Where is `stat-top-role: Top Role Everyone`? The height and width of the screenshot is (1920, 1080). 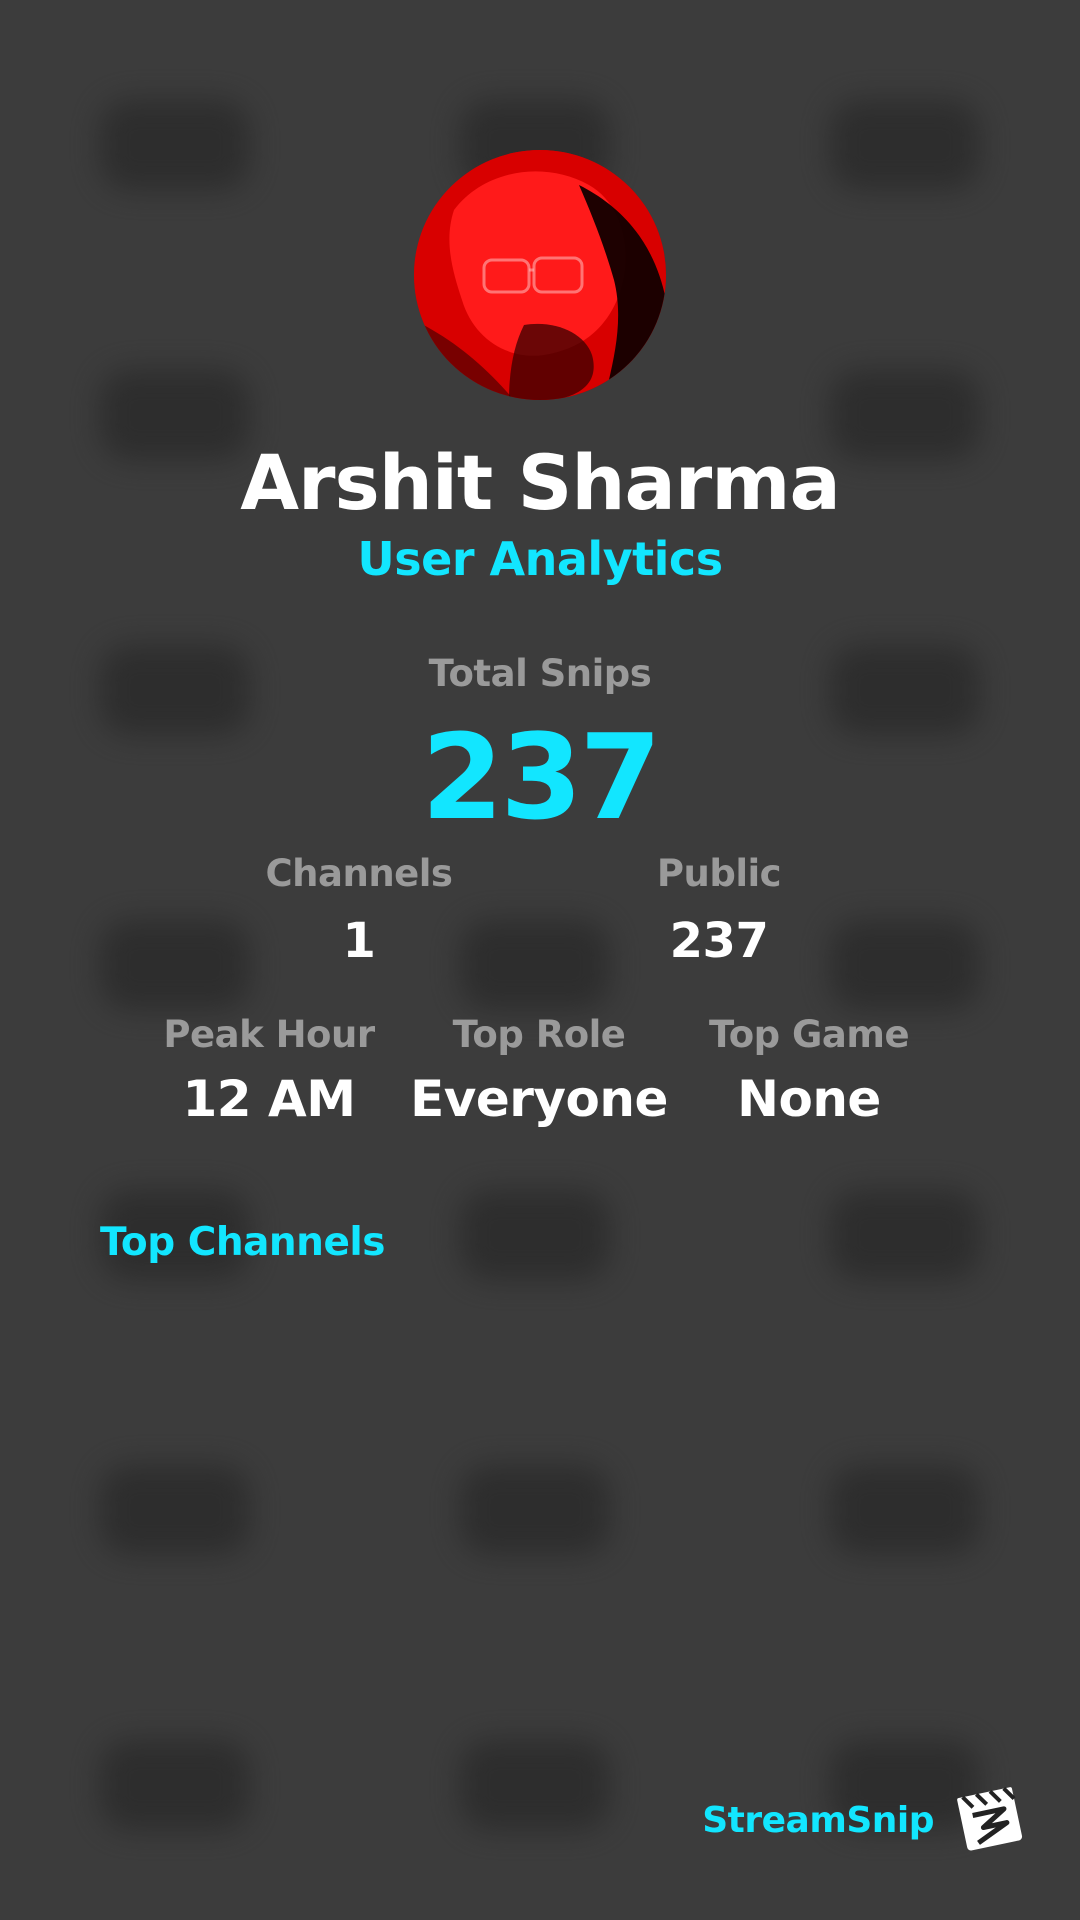 stat-top-role: Top Role Everyone is located at coordinates (539, 1070).